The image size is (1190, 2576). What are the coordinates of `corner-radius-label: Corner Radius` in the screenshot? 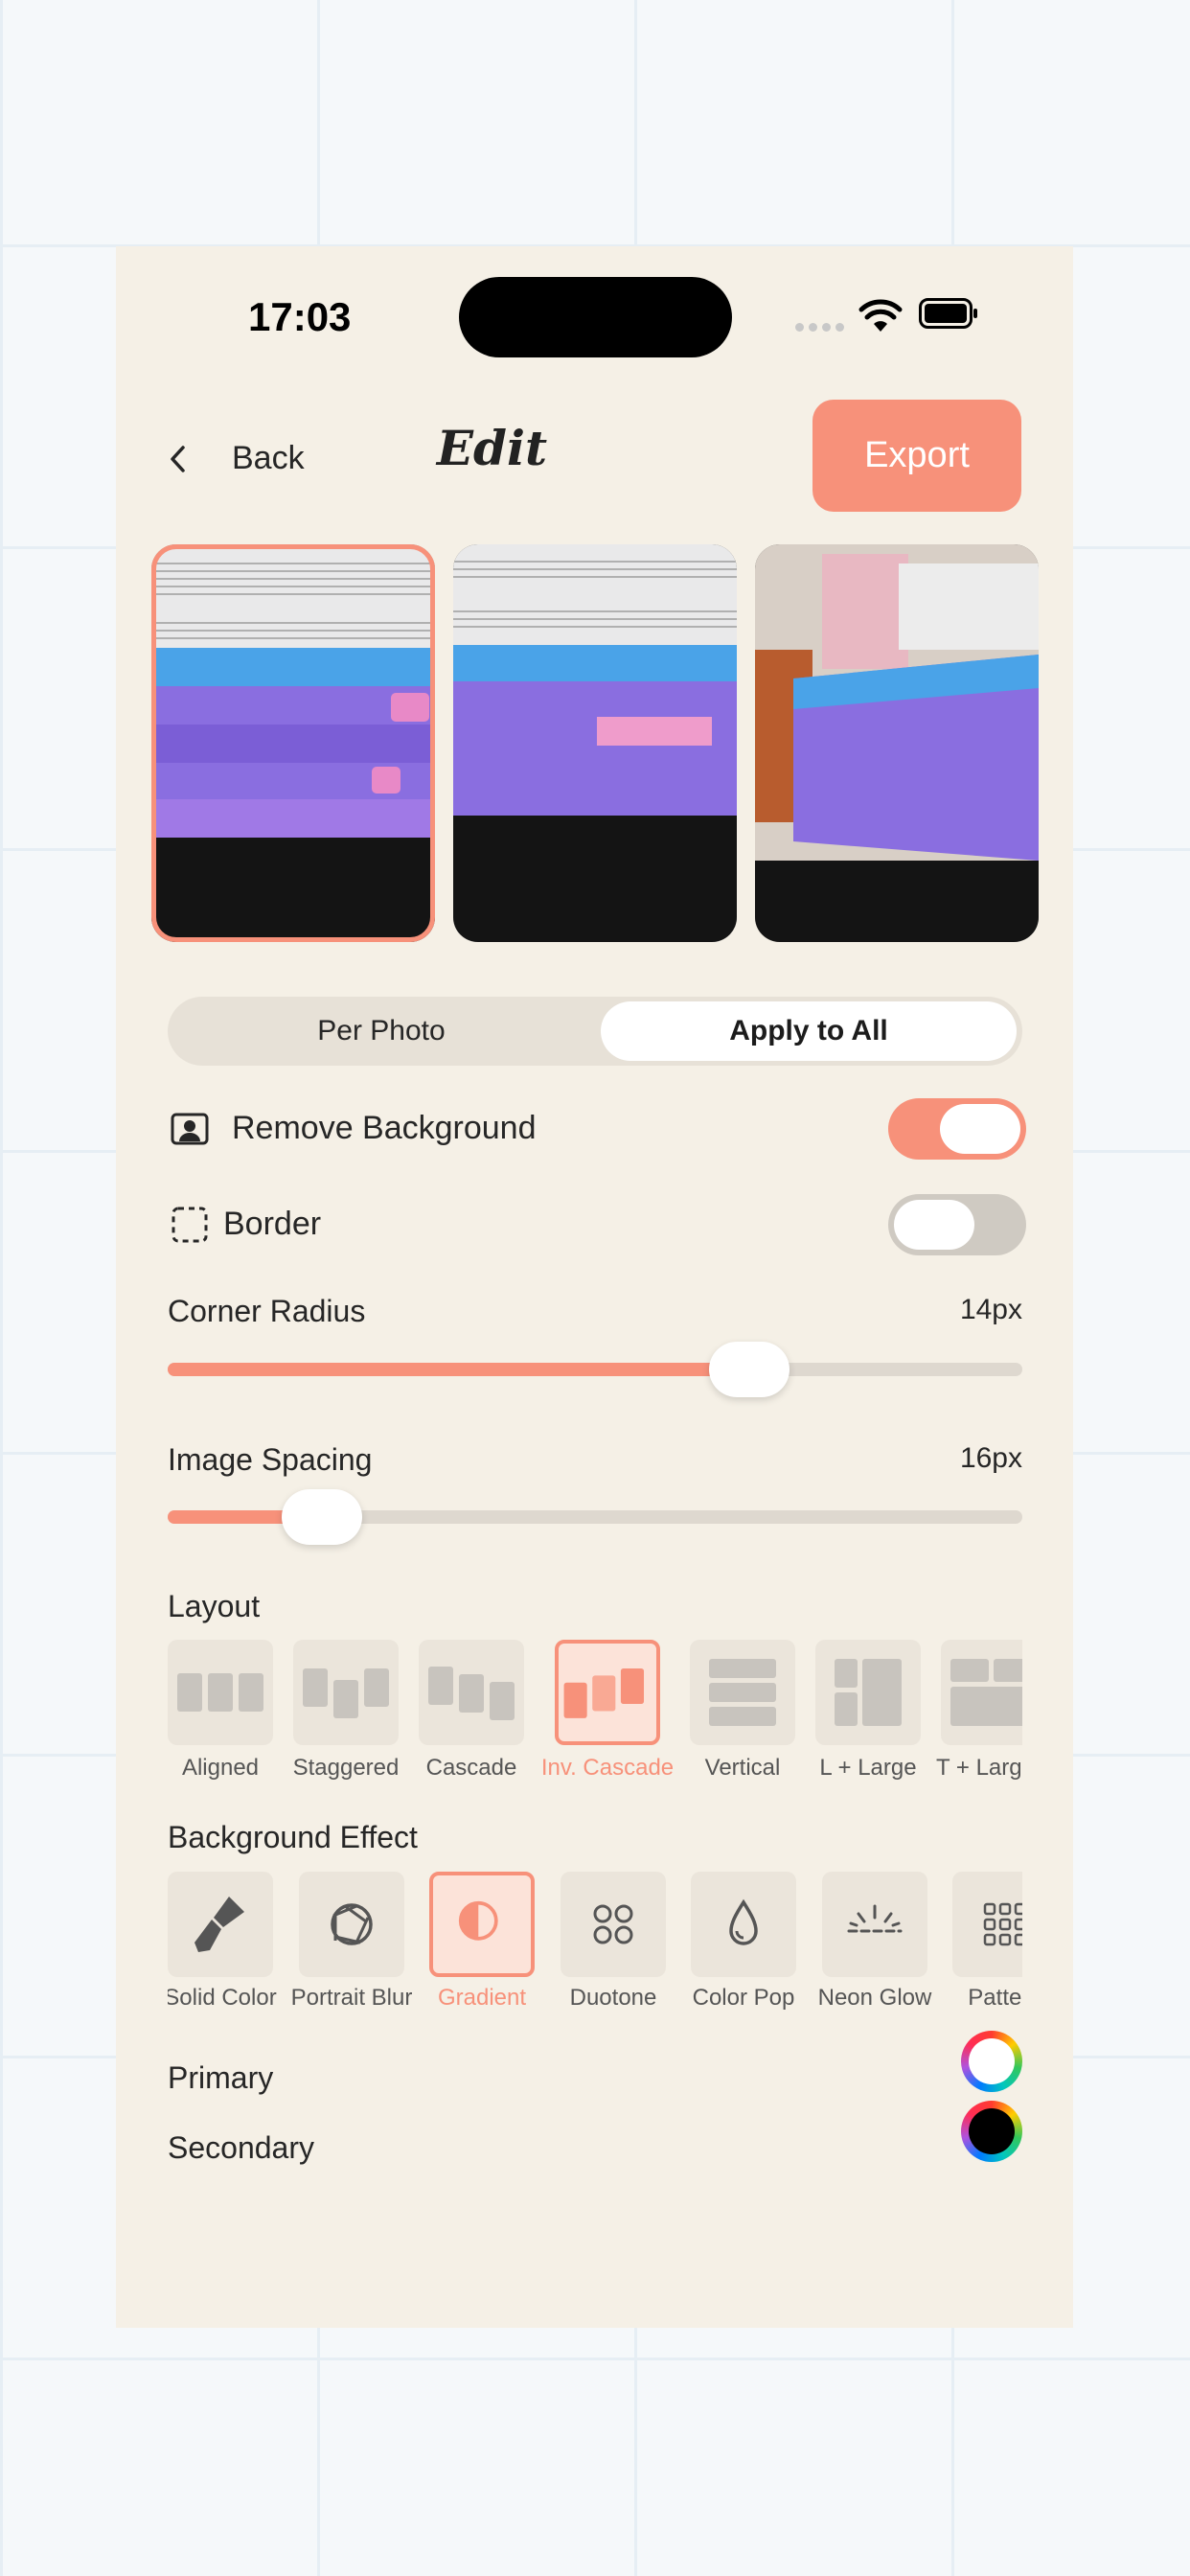 It's located at (267, 1311).